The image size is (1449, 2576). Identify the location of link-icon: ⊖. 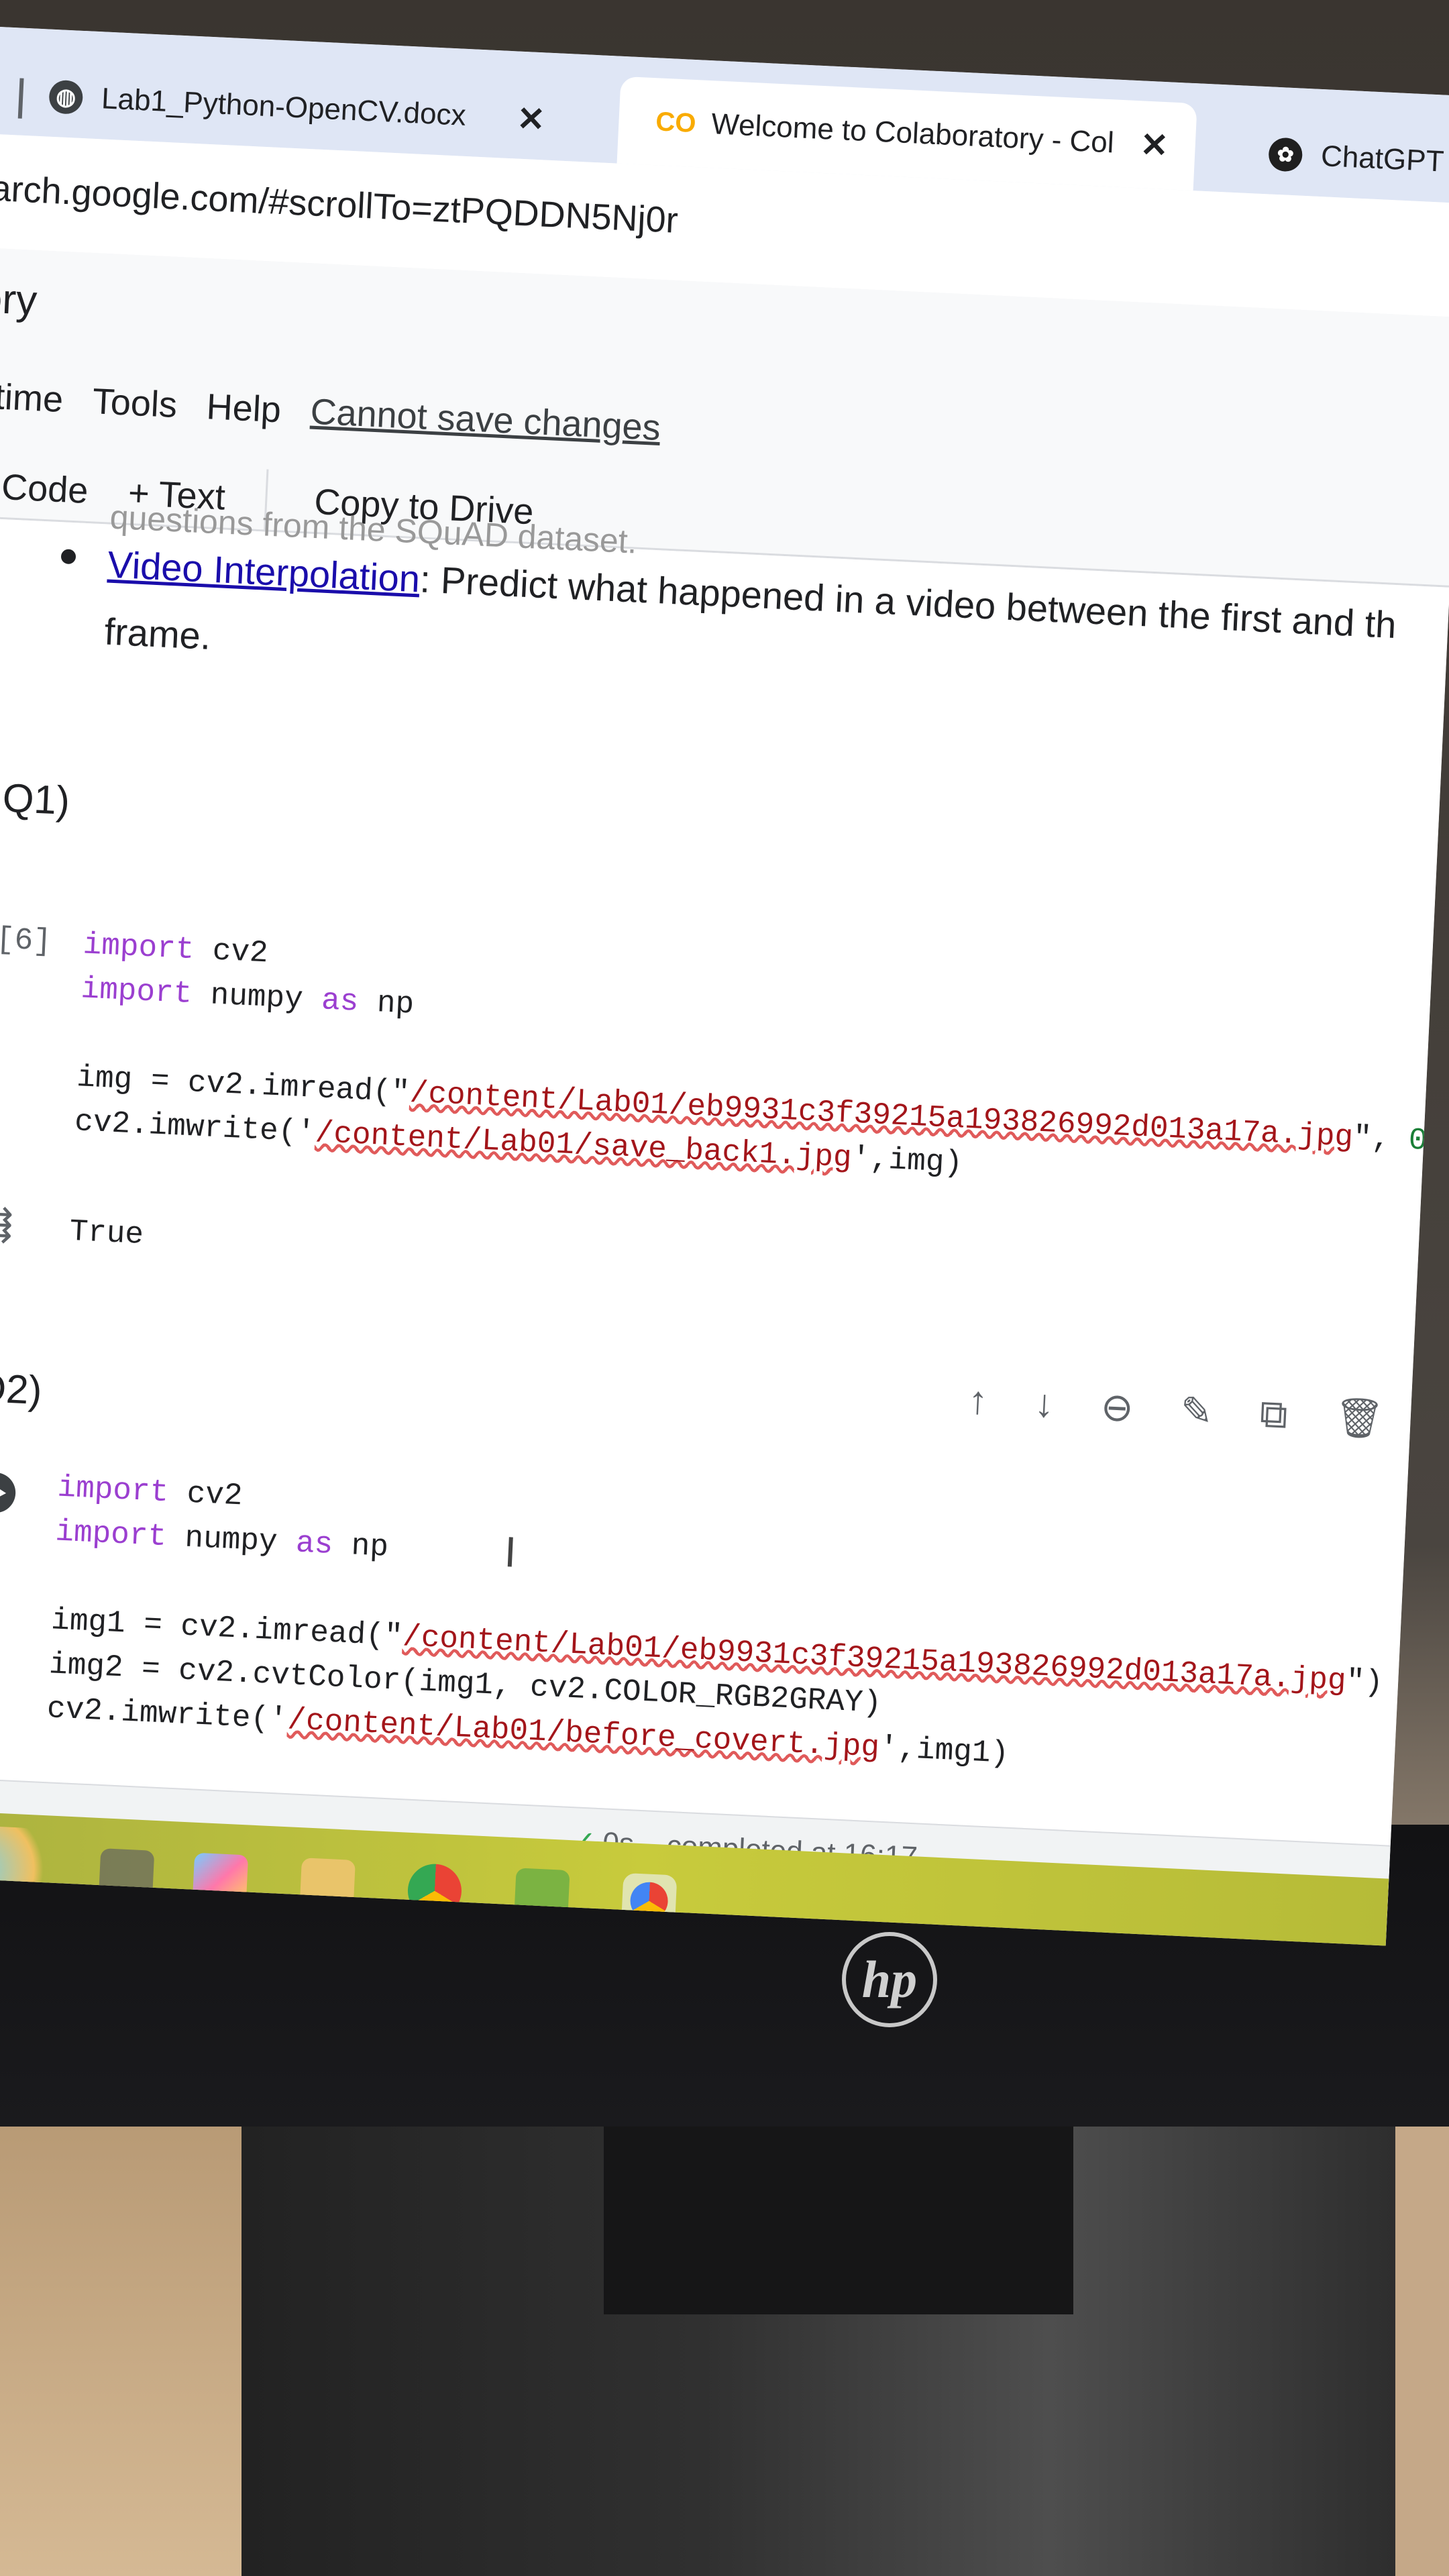
(1117, 1407).